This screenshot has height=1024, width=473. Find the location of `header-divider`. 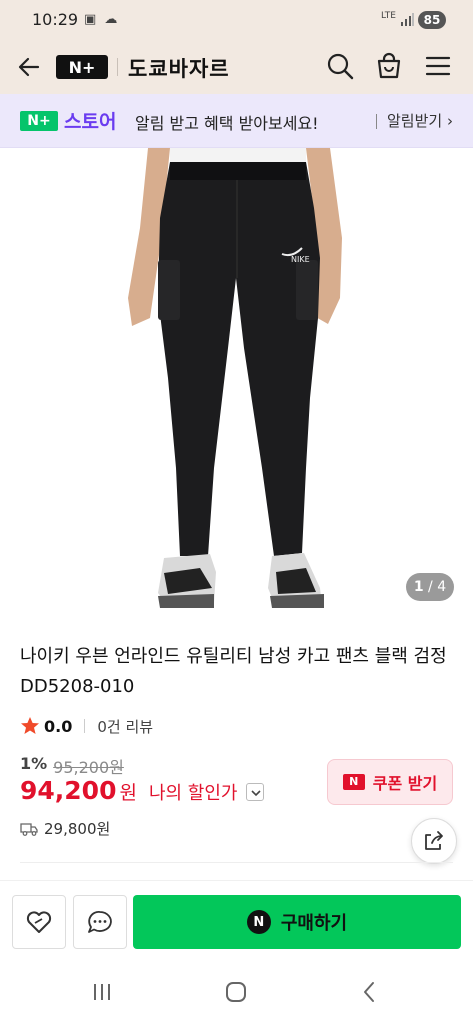

header-divider is located at coordinates (117, 67).